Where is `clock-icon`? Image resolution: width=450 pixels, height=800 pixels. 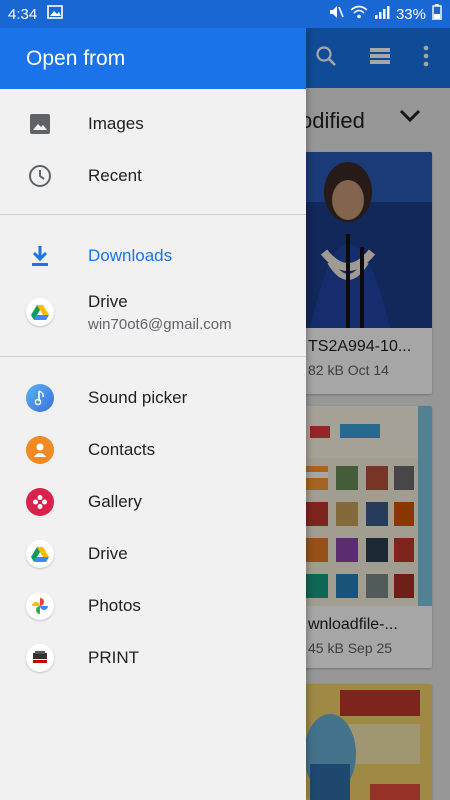
clock-icon is located at coordinates (40, 176).